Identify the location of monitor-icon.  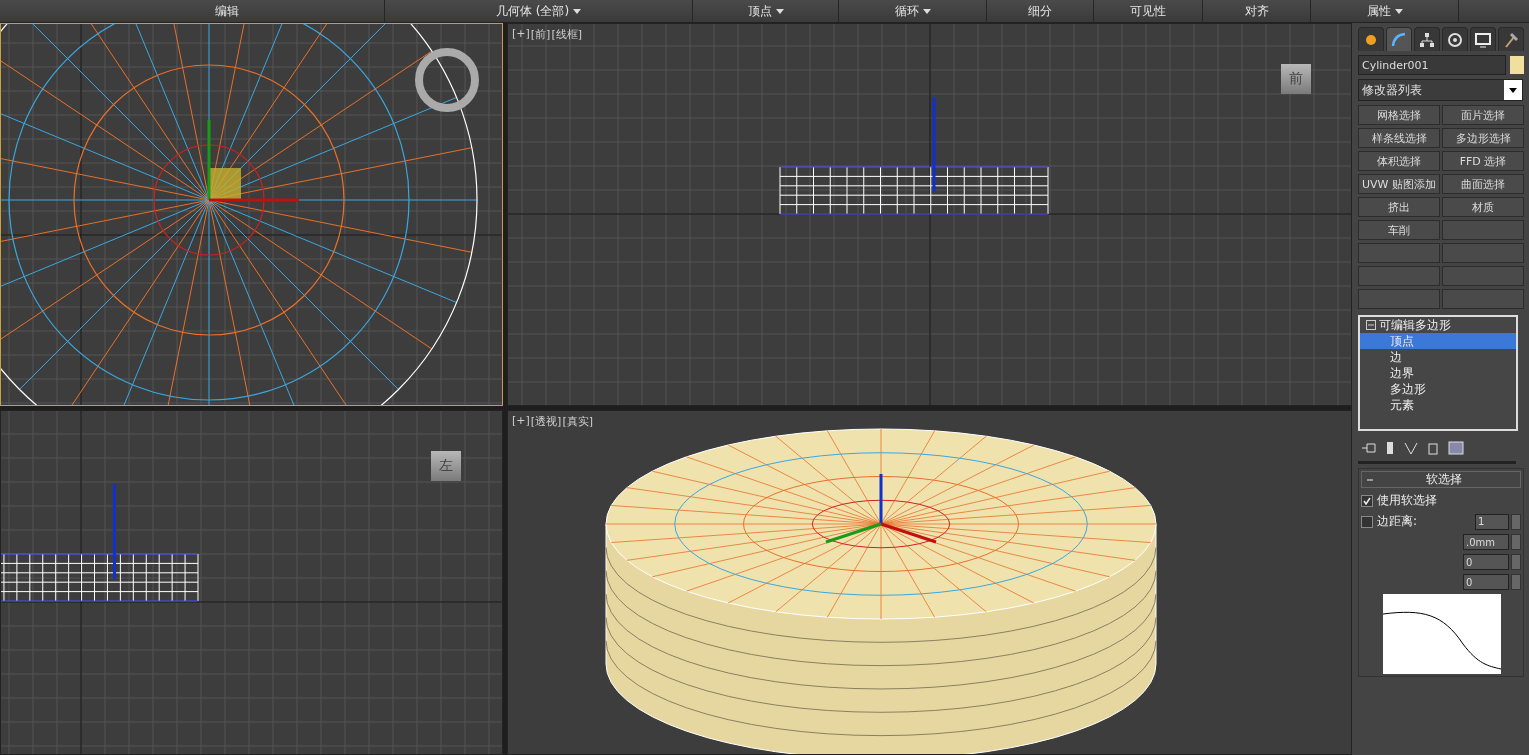
(1483, 39).